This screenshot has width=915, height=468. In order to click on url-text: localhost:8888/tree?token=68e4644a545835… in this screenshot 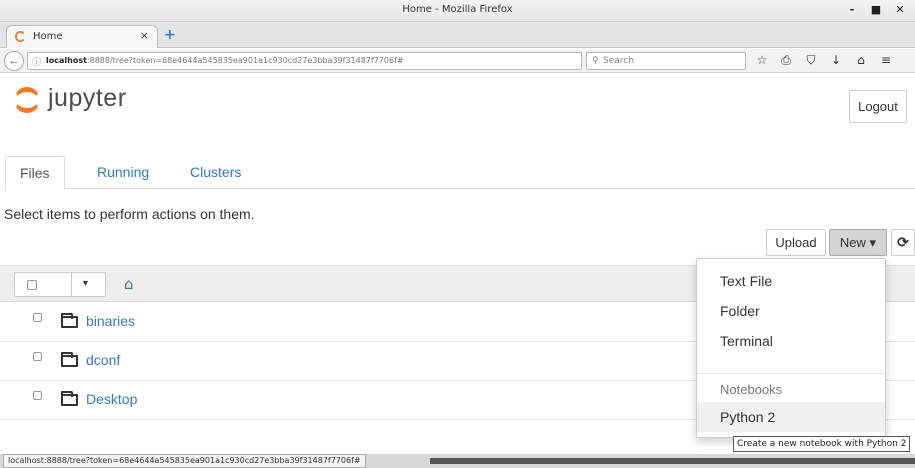, I will do `click(225, 60)`.